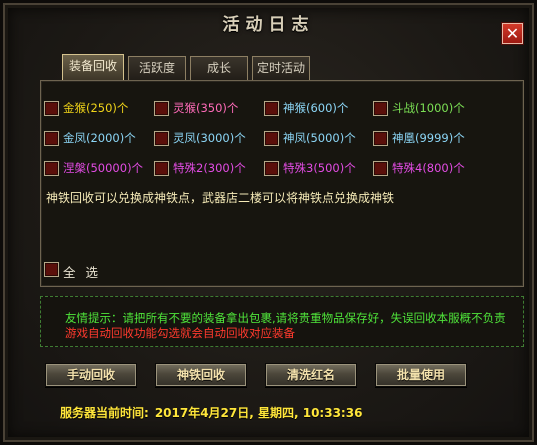 The height and width of the screenshot is (445, 537). I want to click on window-title: 活动日志, so click(268, 25).